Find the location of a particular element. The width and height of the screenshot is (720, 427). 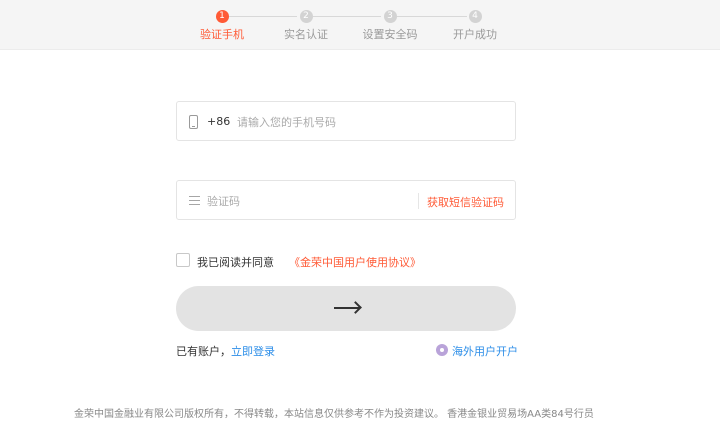

user-agreement-link: 《金荣中国用户使用协议》 is located at coordinates (355, 262).